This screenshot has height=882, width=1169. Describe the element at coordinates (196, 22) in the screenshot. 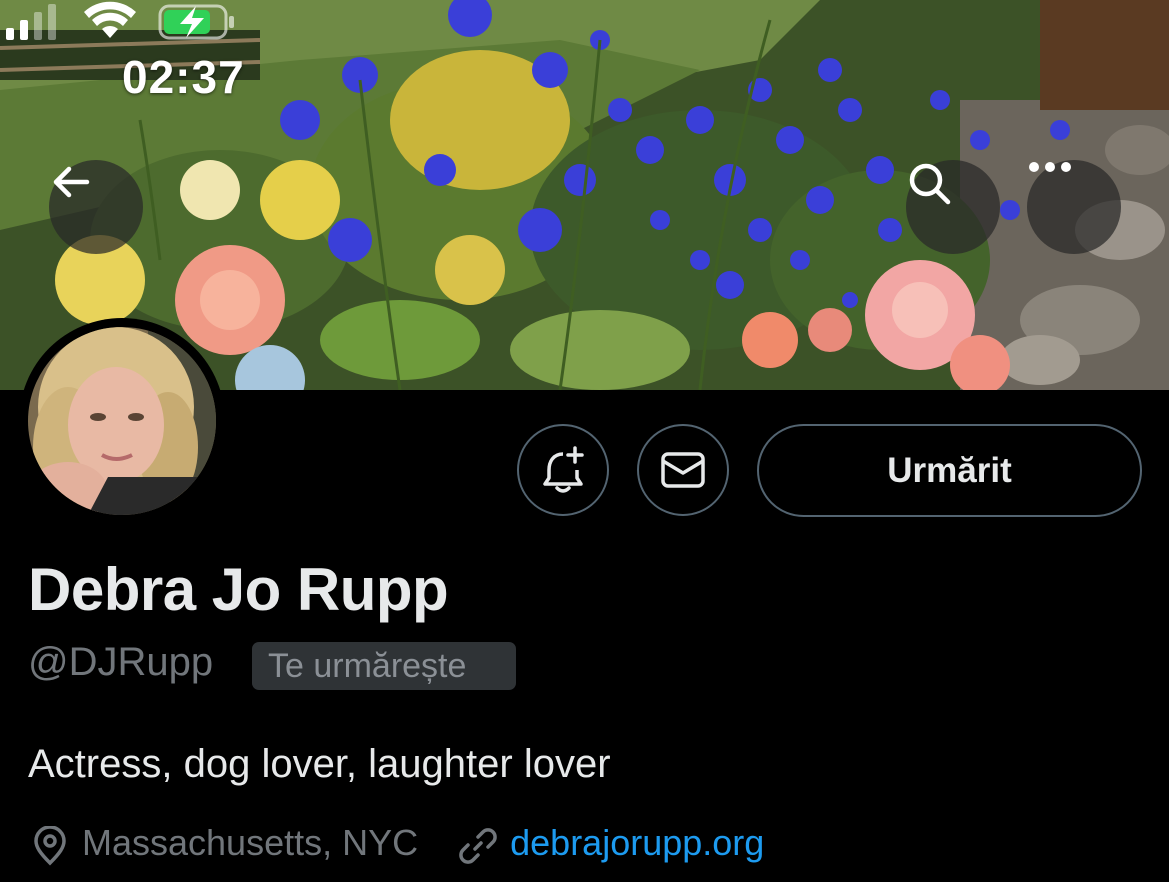

I see `battery-charging-icon` at that location.